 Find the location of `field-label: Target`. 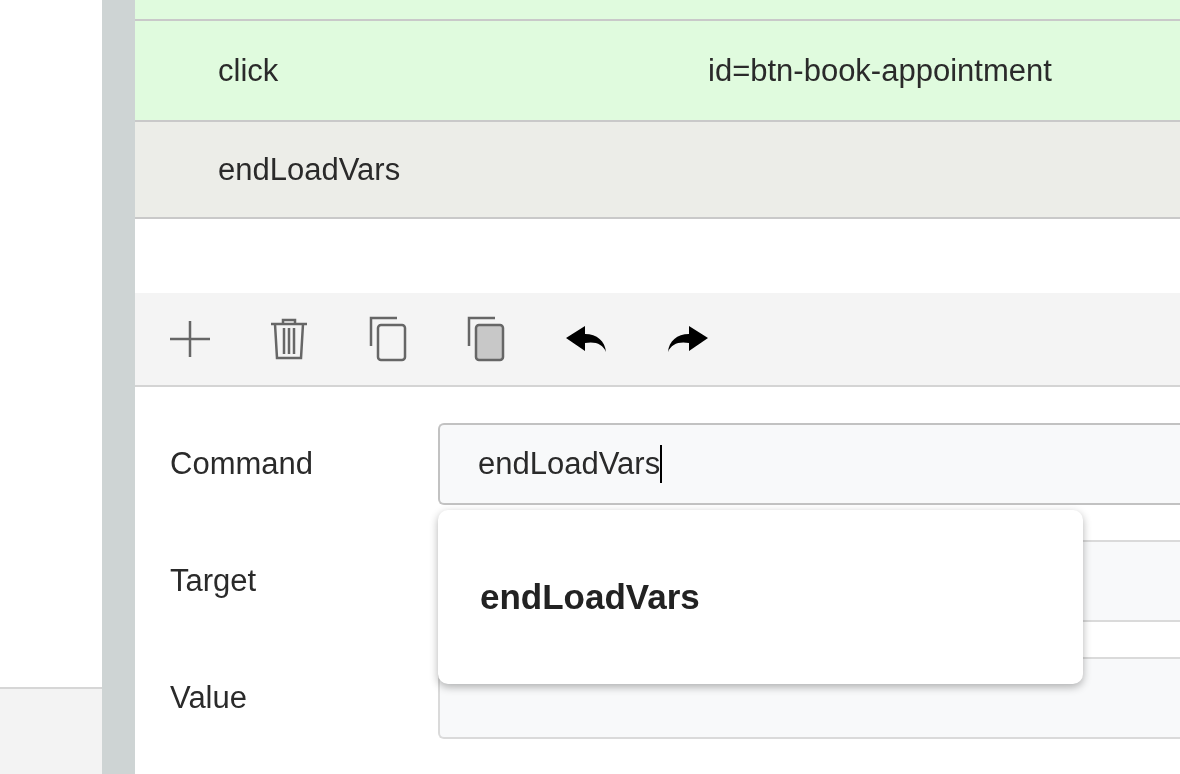

field-label: Target is located at coordinates (213, 581).